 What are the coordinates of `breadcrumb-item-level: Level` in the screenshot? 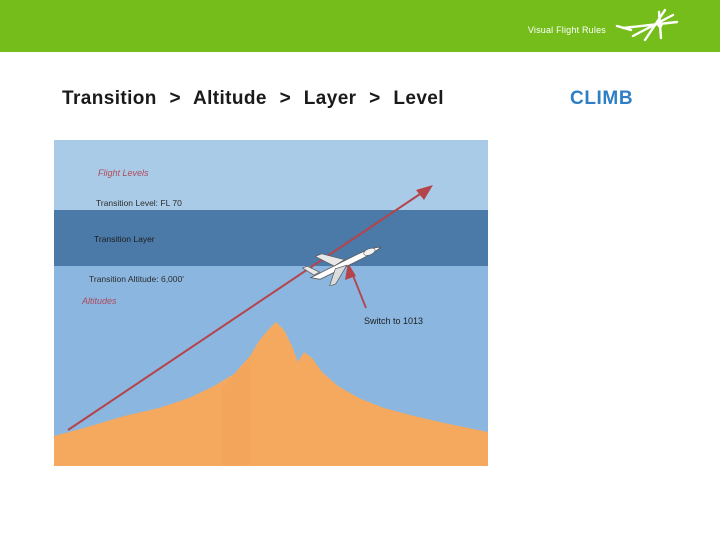 It's located at (418, 98).